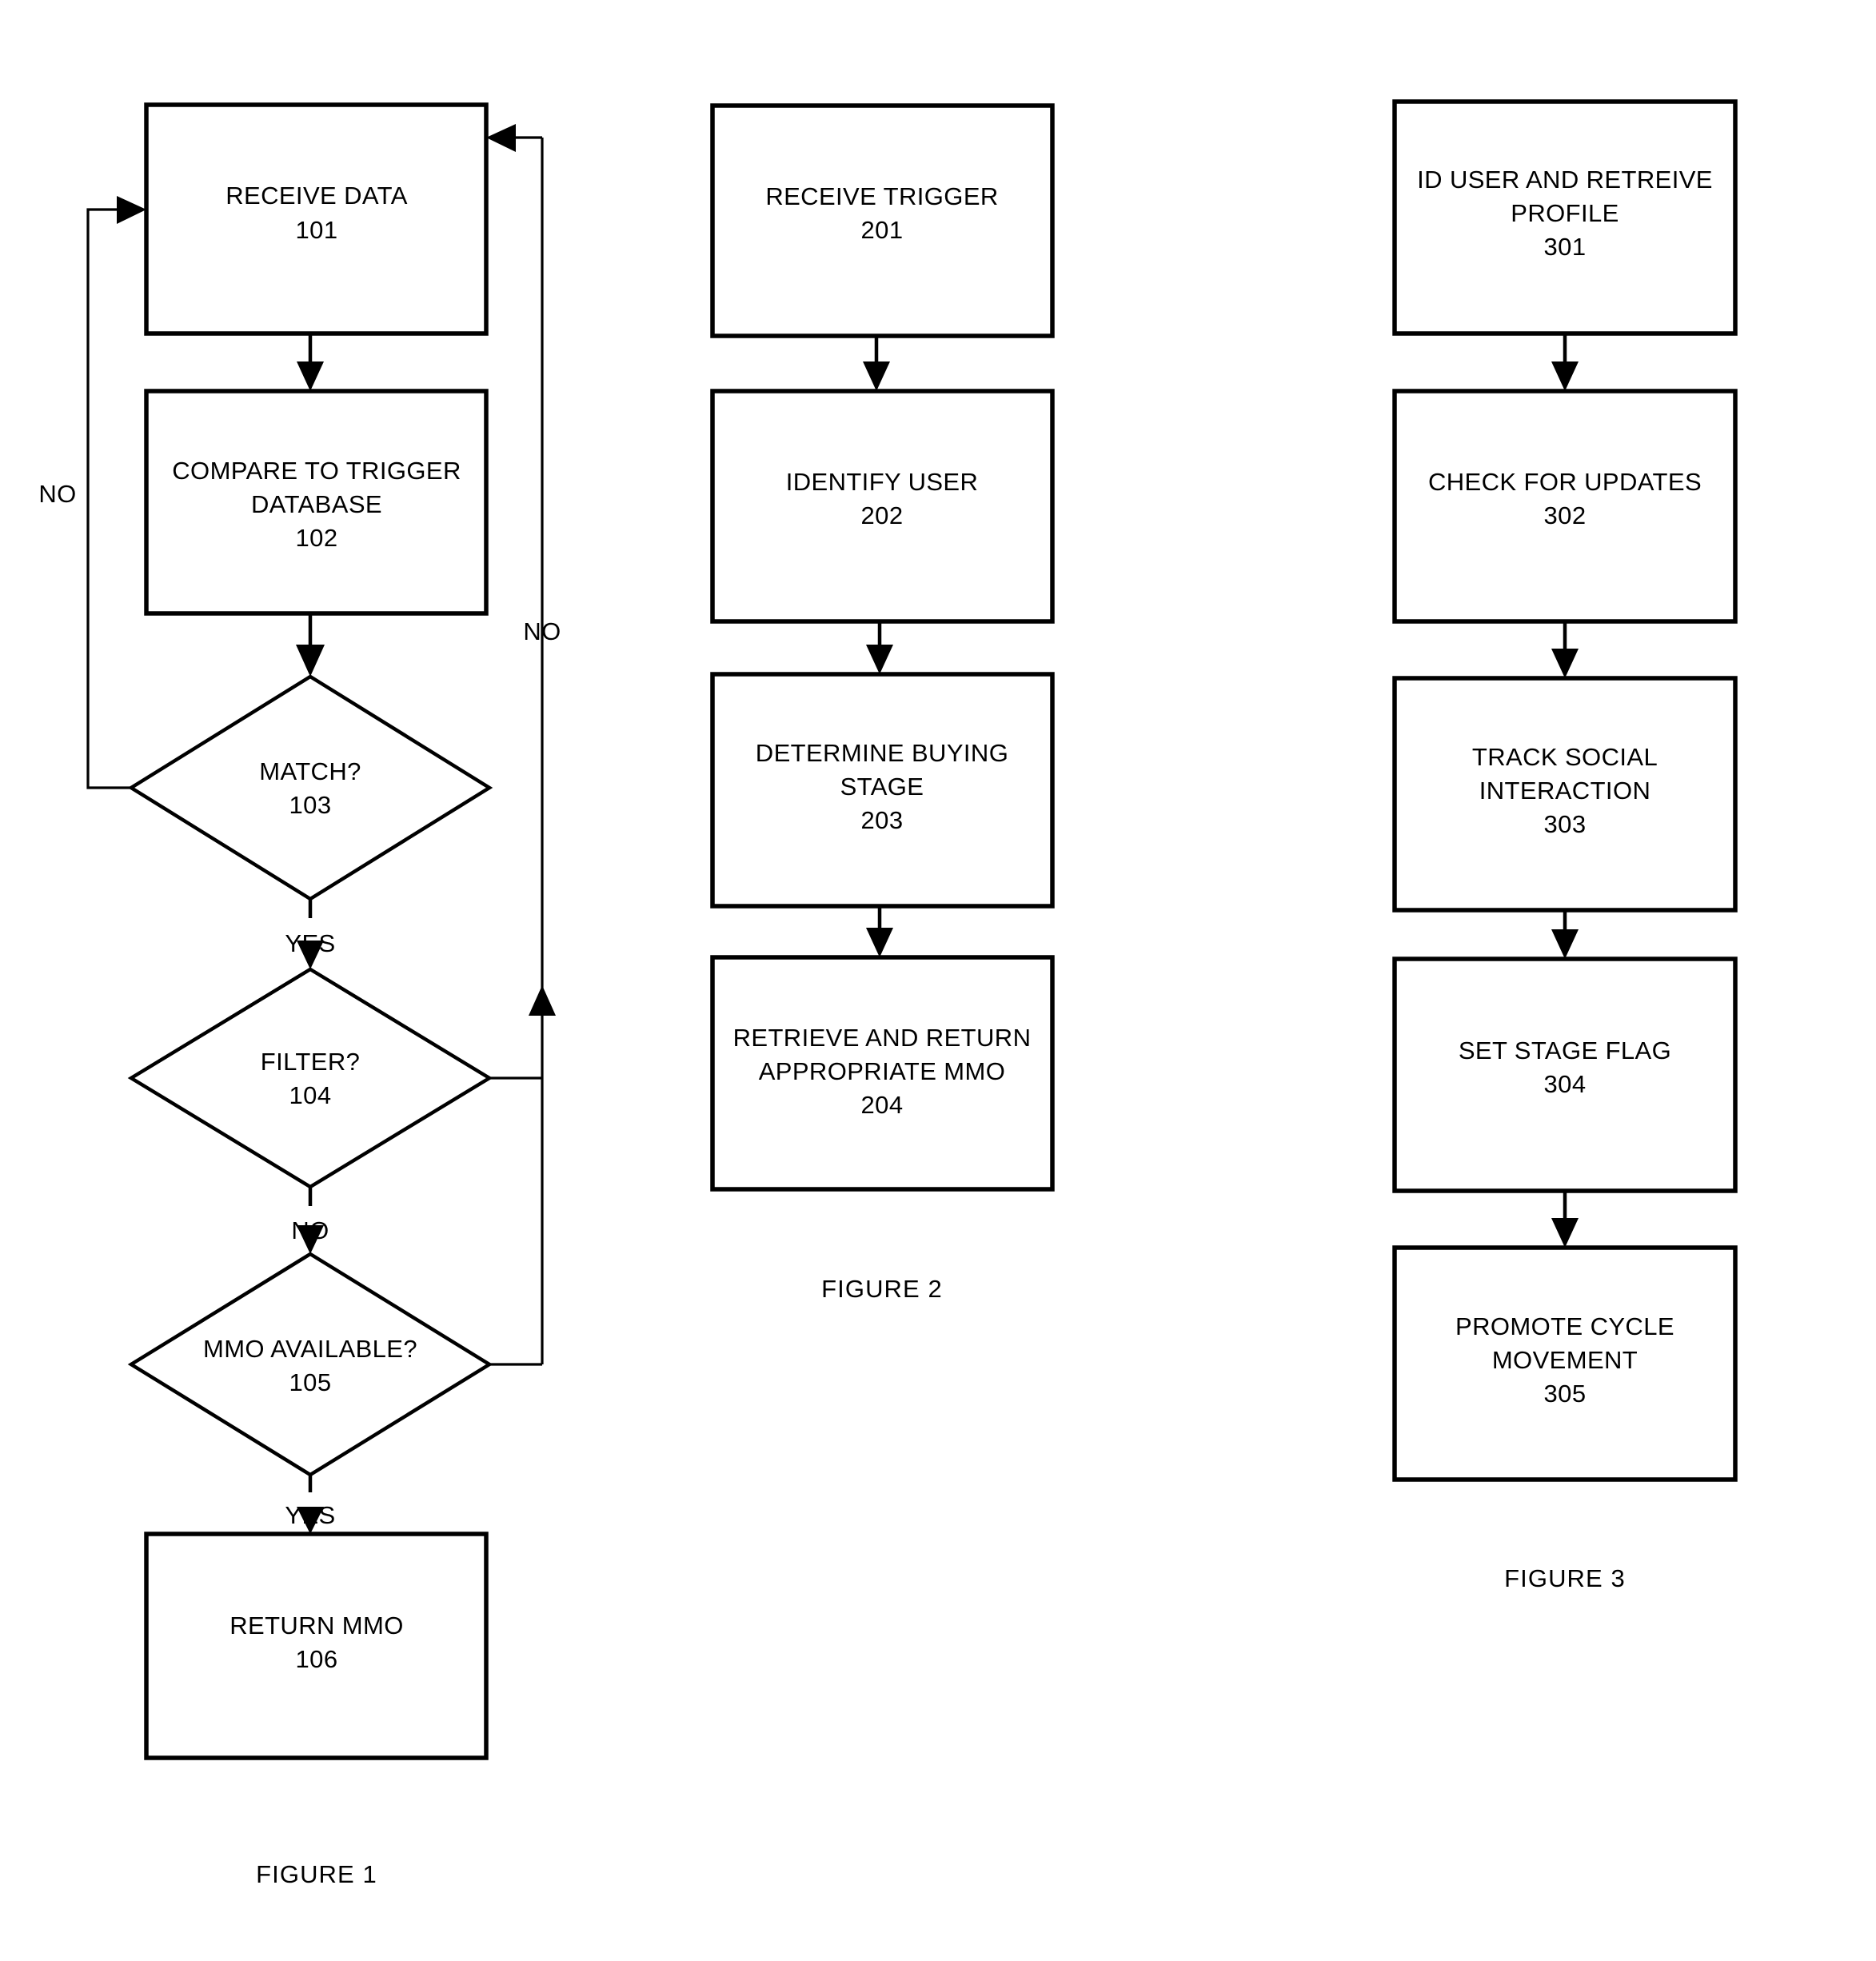 The image size is (1876, 1961). I want to click on edge-102-to-103-arrowhead, so click(311, 661).